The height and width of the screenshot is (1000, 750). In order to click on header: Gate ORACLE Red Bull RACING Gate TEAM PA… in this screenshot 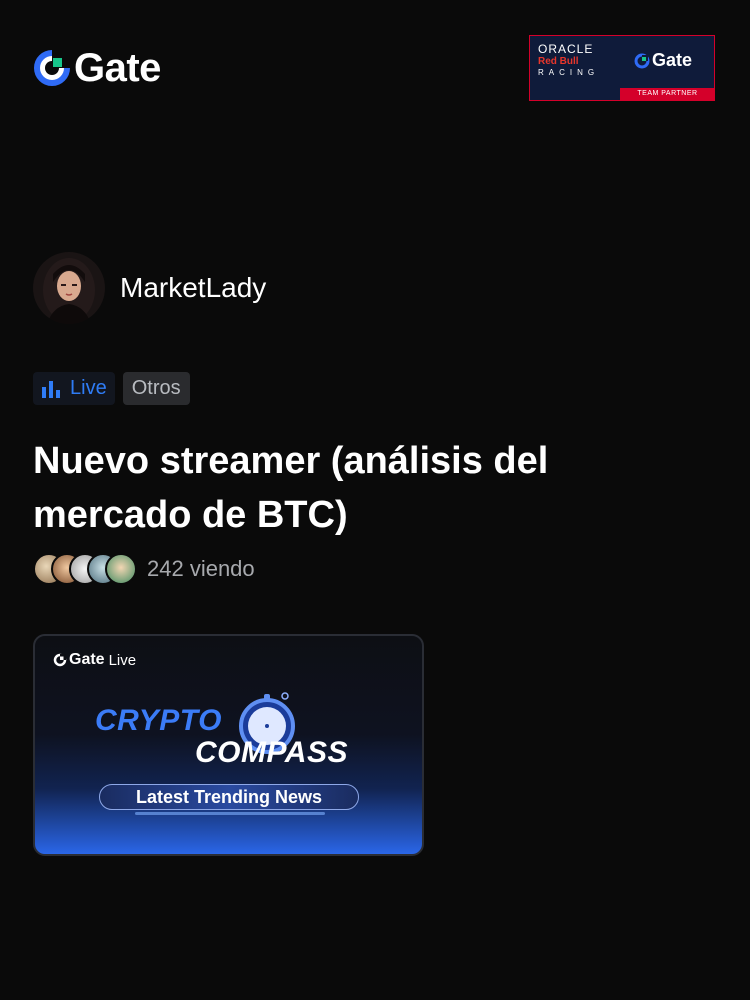, I will do `click(375, 65)`.